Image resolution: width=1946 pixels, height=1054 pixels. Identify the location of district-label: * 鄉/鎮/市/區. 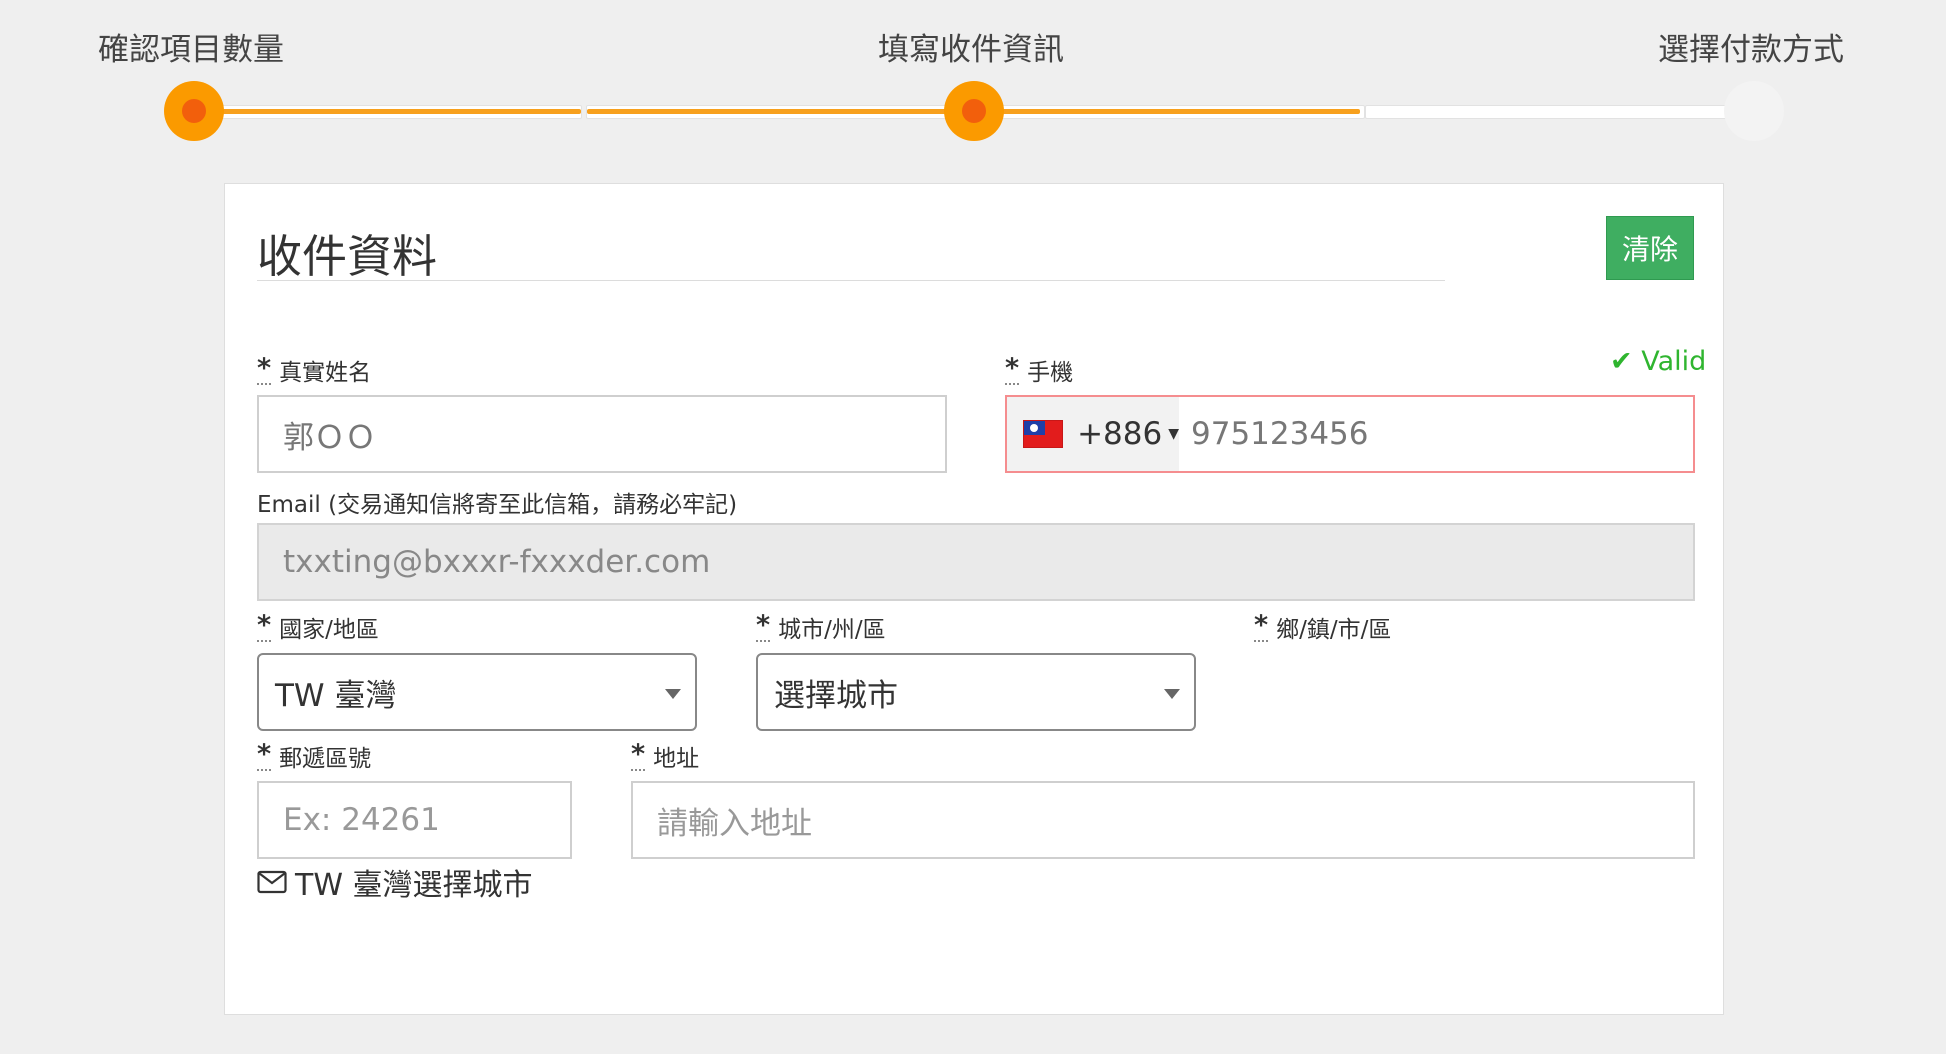
(1322, 627).